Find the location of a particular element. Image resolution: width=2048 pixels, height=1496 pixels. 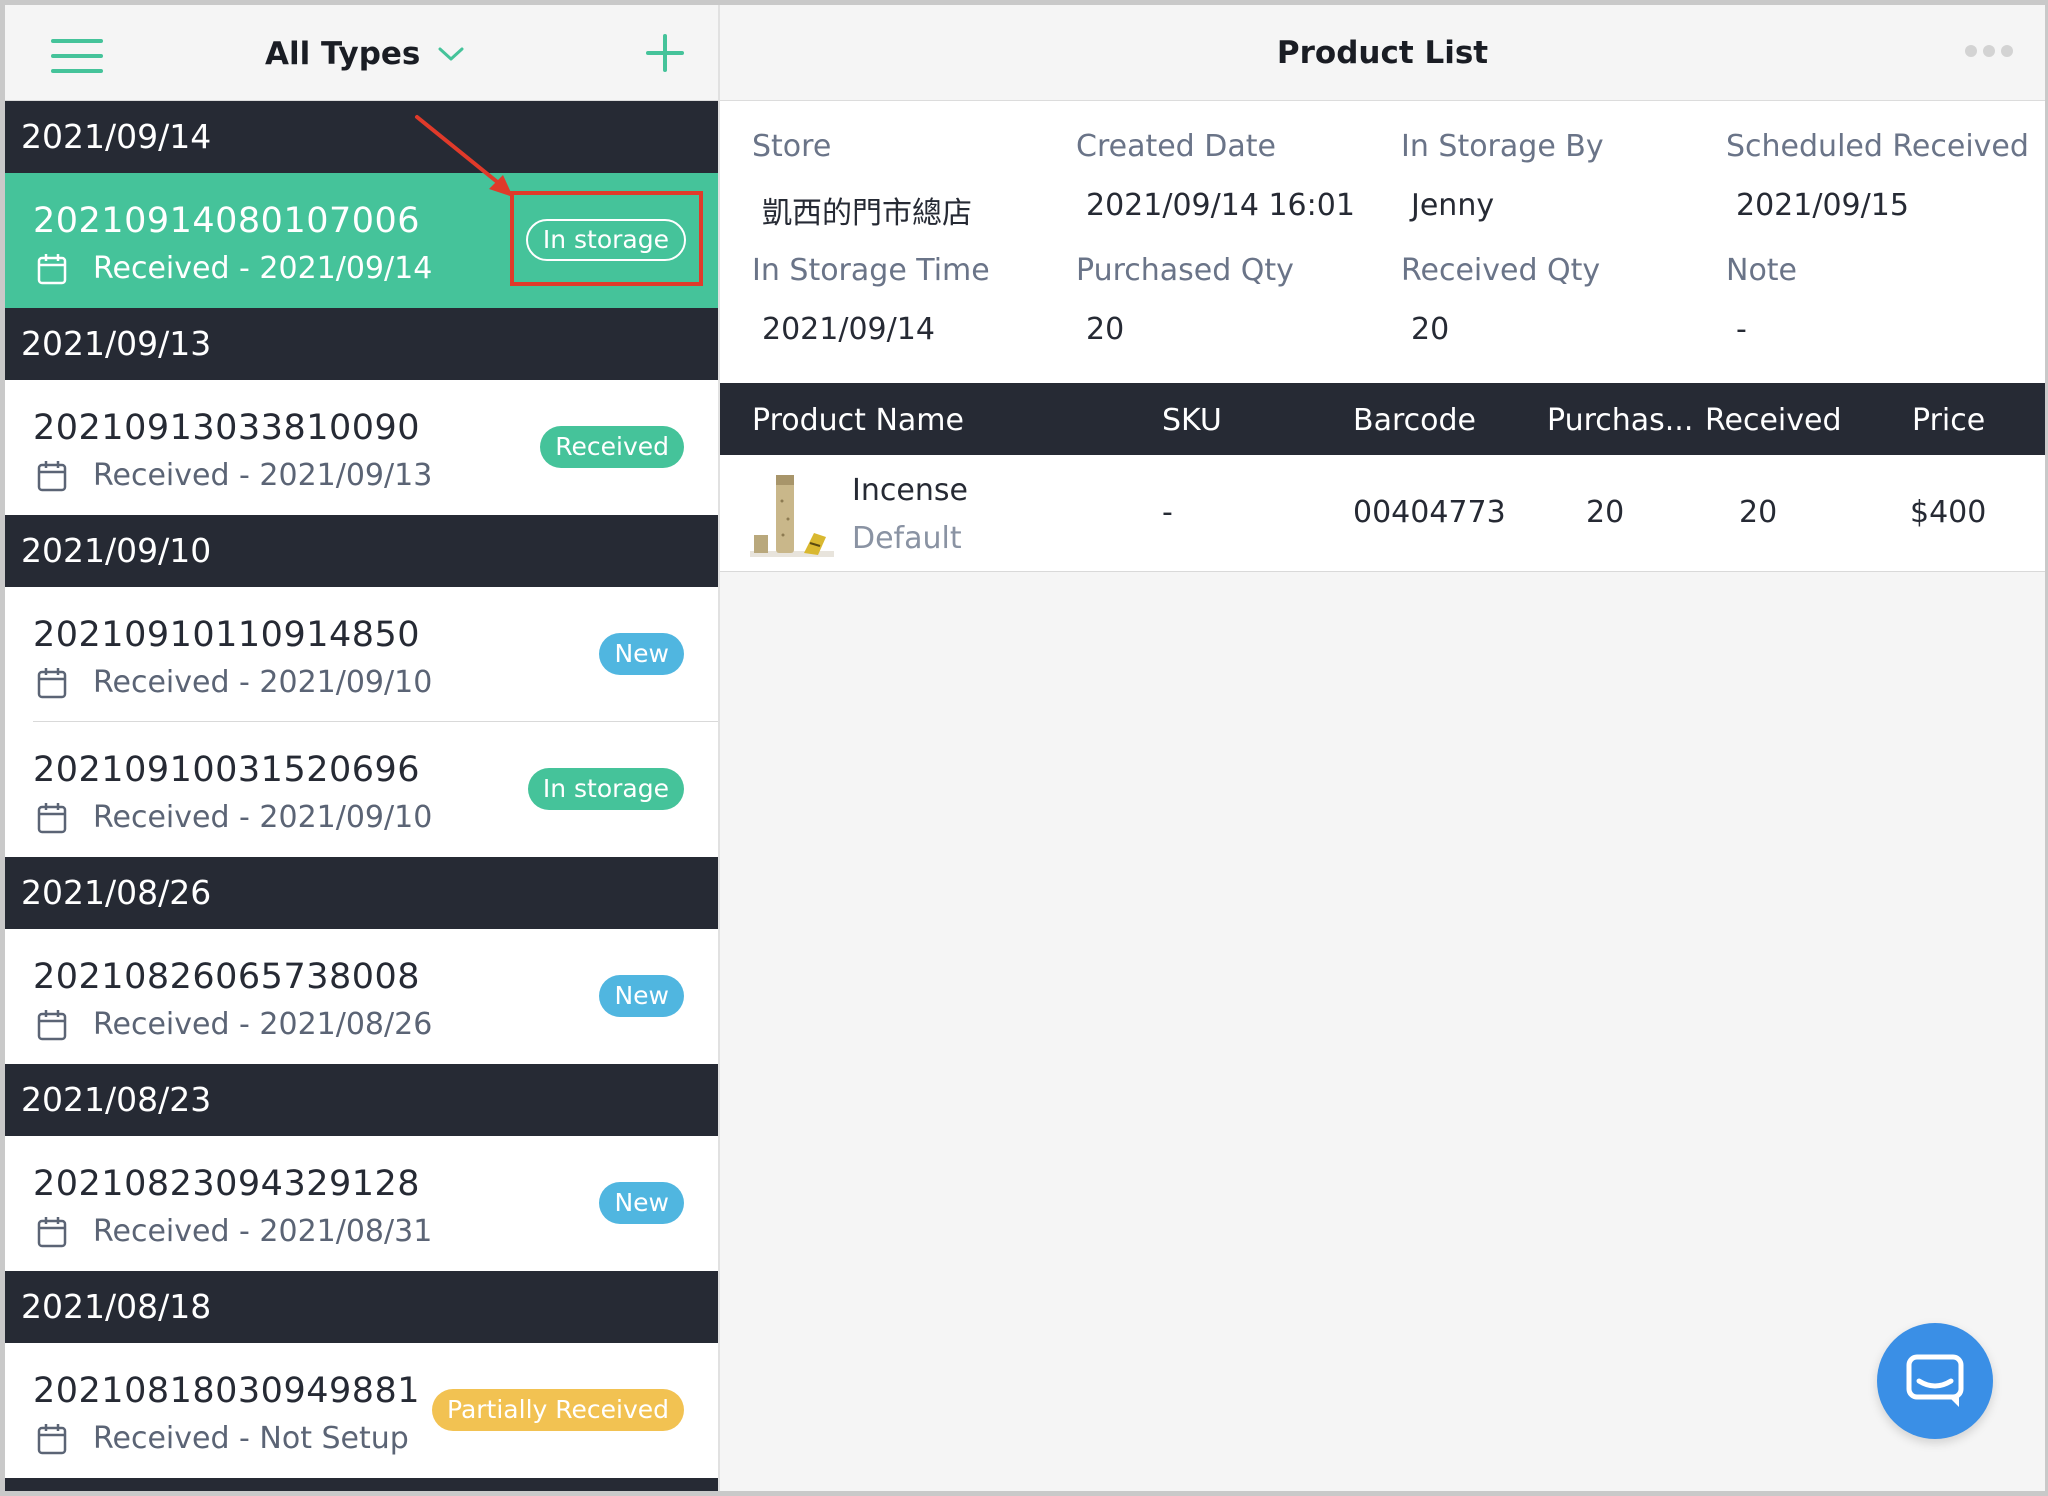

product-name: Incense is located at coordinates (910, 490).